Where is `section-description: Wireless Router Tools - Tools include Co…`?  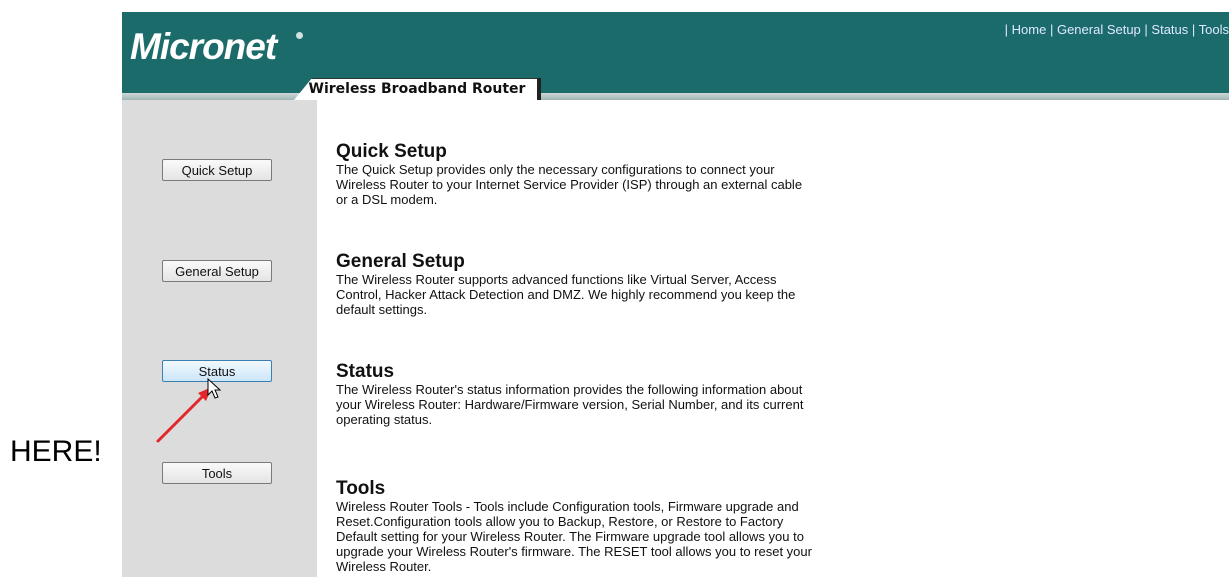
section-description: Wireless Router Tools - Tools include Co… is located at coordinates (574, 536).